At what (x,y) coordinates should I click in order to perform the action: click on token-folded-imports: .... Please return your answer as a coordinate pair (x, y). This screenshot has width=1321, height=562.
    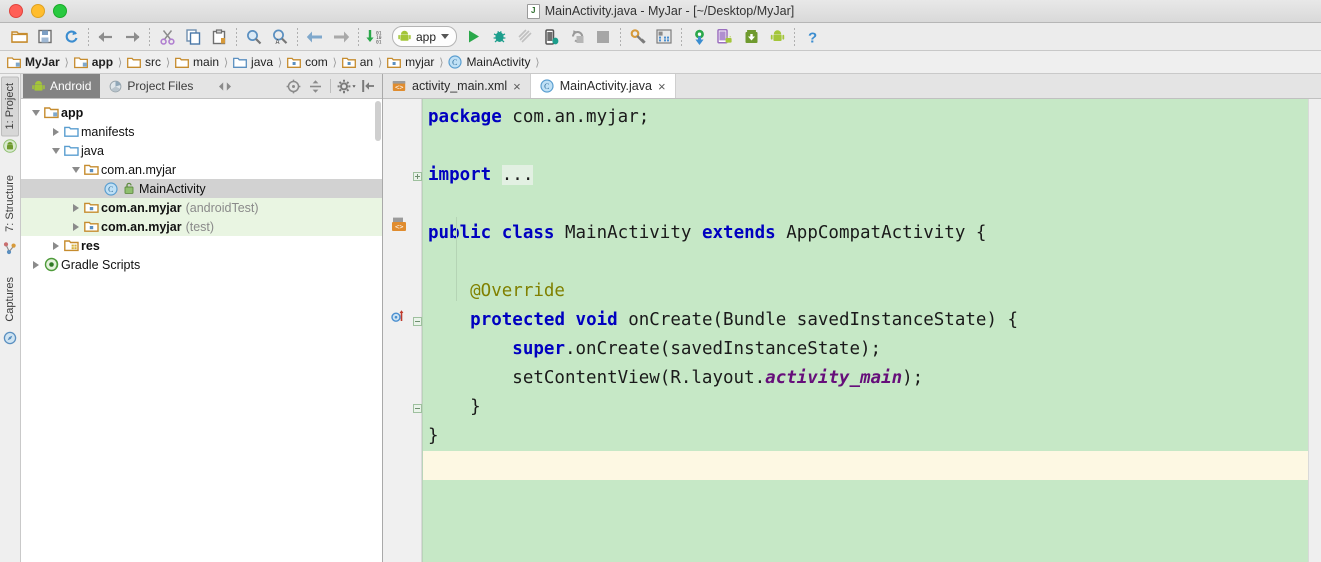
    Looking at the image, I should click on (517, 175).